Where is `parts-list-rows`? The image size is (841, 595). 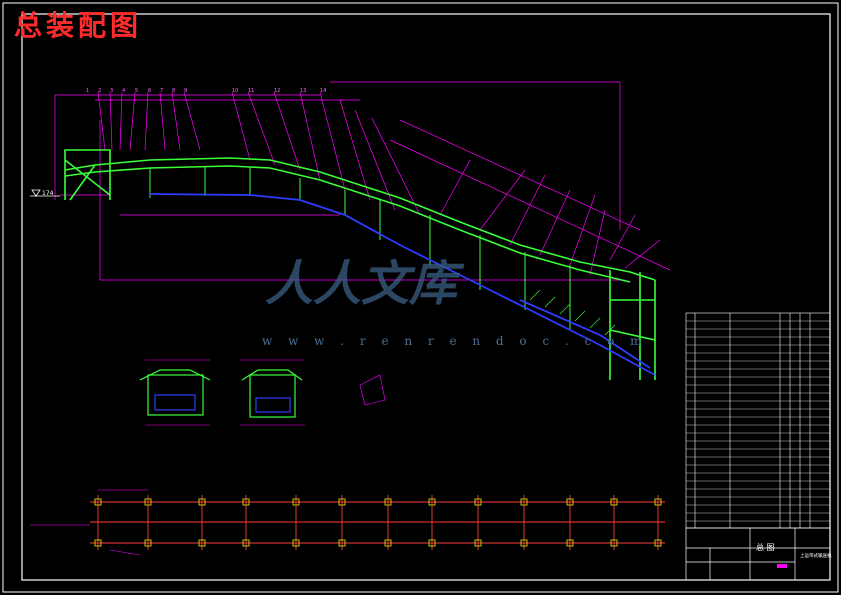 parts-list-rows is located at coordinates (758, 421).